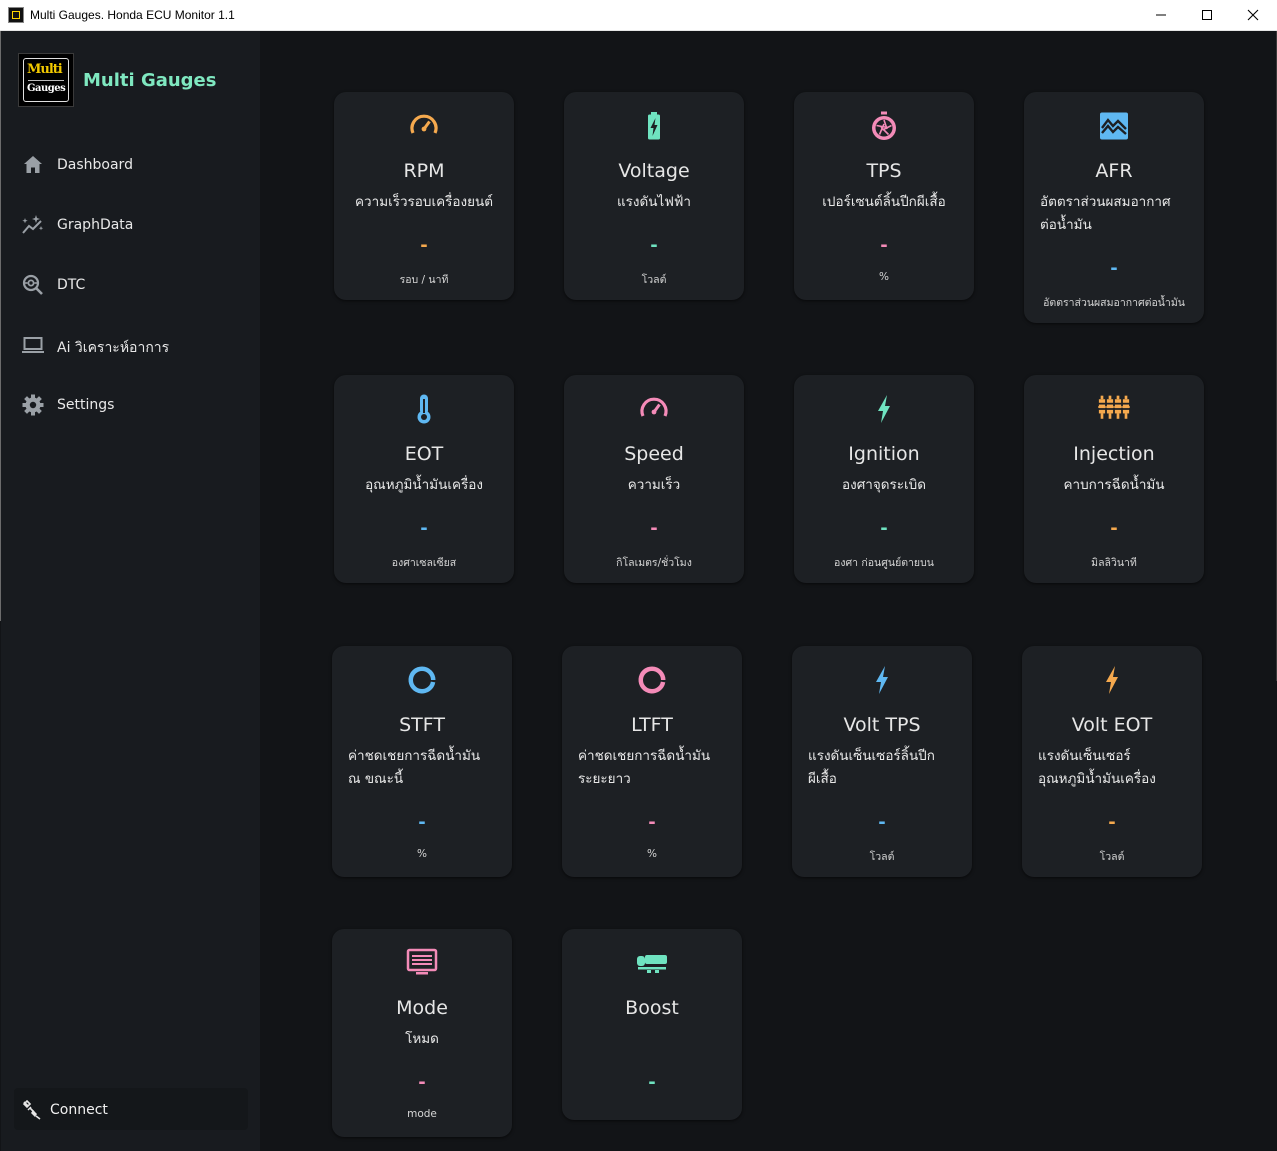 This screenshot has width=1277, height=1151. I want to click on gauge-subtitle-line: แรงดันเซ็นเซอร์, so click(1084, 756).